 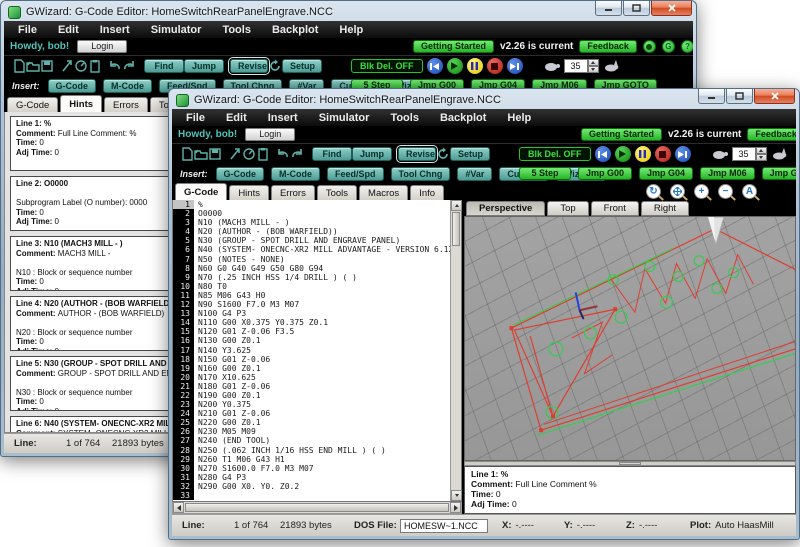 What do you see at coordinates (236, 118) in the screenshot?
I see `menu-edit: Edit` at bounding box center [236, 118].